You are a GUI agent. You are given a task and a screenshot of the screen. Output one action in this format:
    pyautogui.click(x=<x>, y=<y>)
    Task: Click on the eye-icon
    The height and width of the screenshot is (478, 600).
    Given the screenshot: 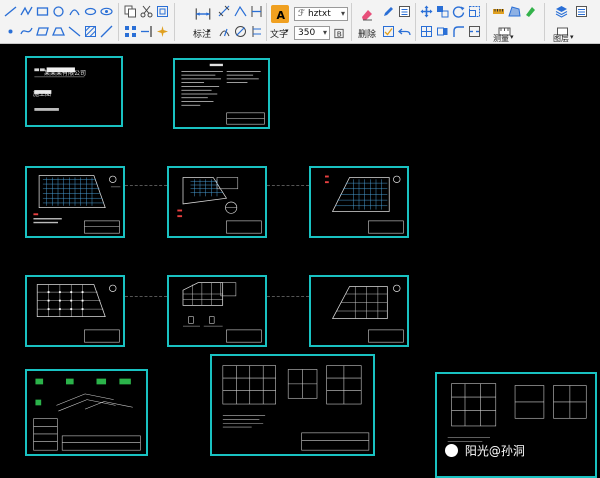 What is the action you would take?
    pyautogui.click(x=106, y=11)
    